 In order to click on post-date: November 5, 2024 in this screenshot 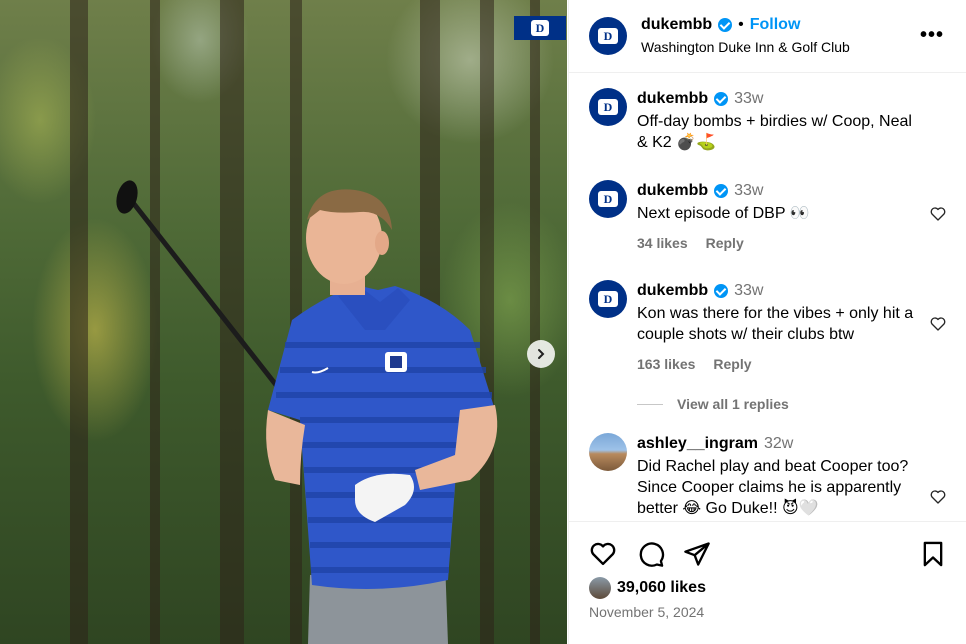, I will do `click(647, 612)`.